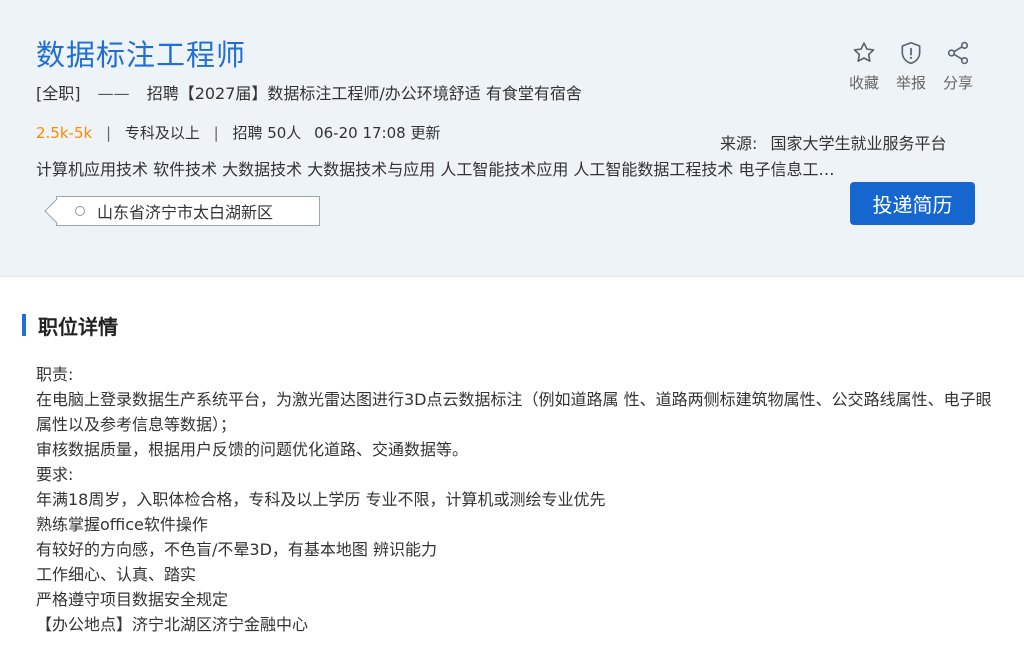 Image resolution: width=1024 pixels, height=667 pixels. Describe the element at coordinates (863, 83) in the screenshot. I see `favorite-label: 收藏` at that location.